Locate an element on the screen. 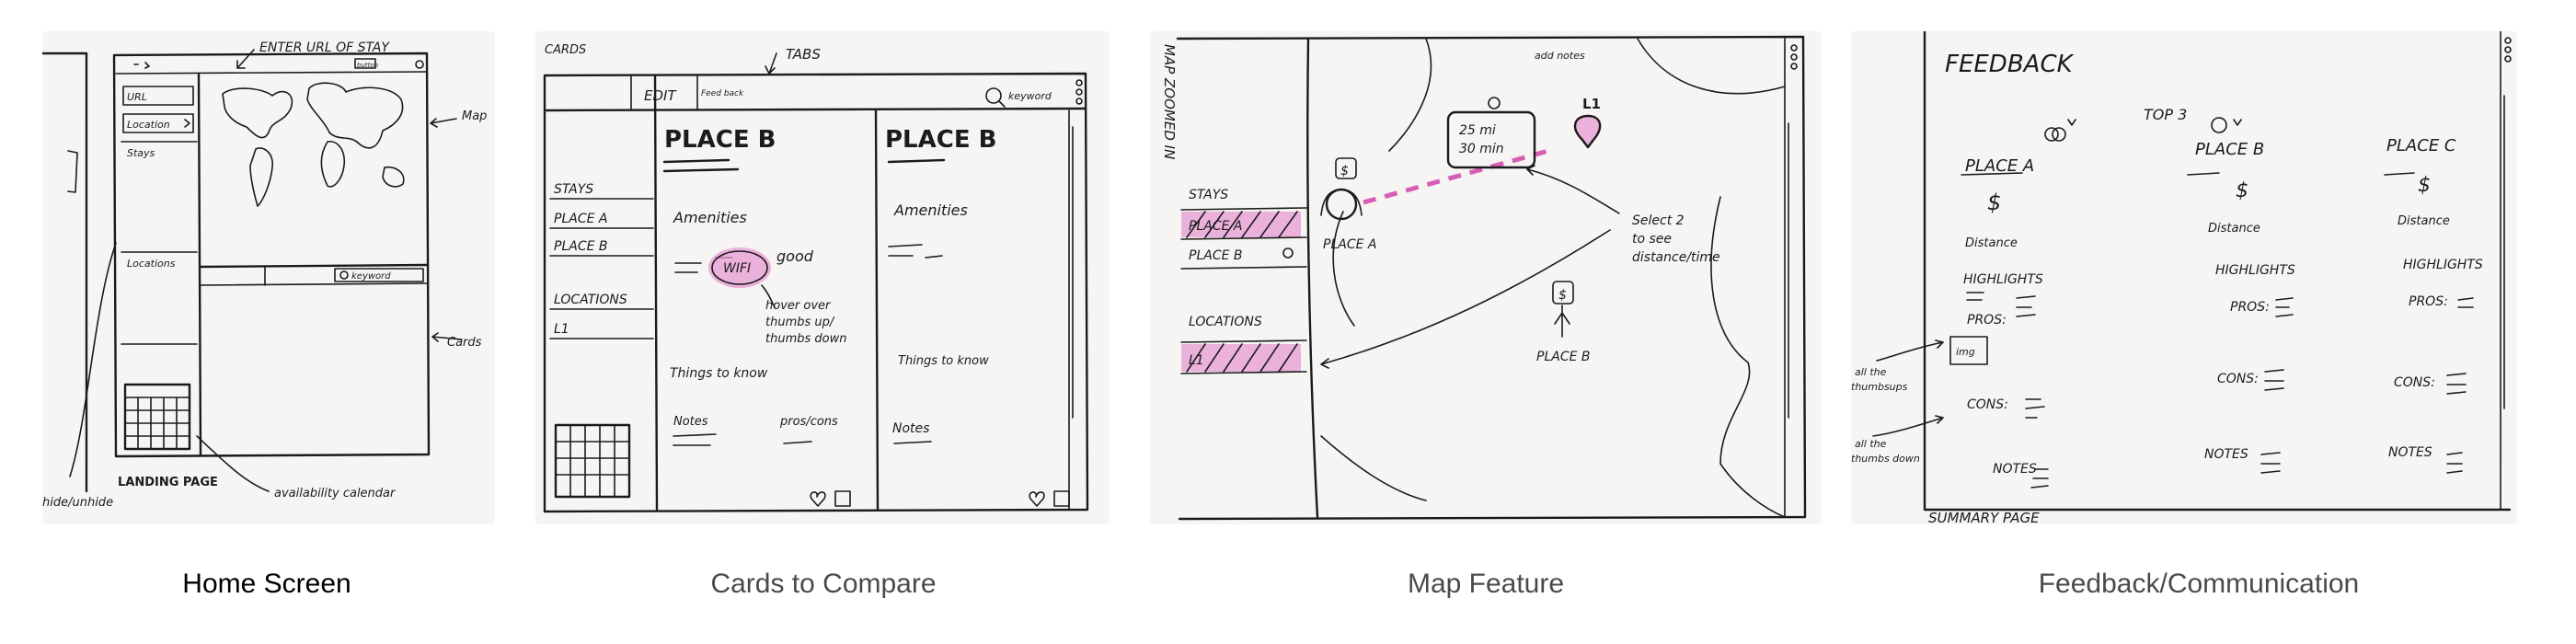 The height and width of the screenshot is (644, 2576). tabs-sketch is located at coordinates (664, 93).